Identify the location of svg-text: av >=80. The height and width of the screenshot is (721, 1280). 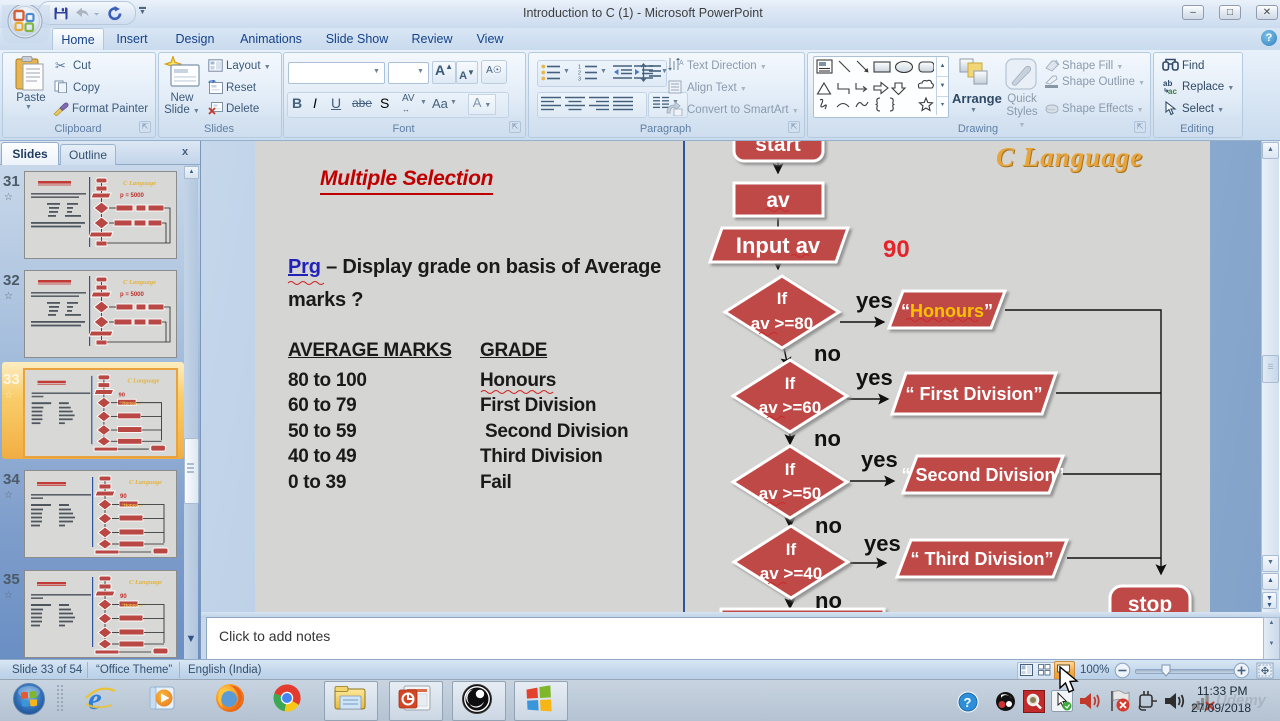
(782, 323).